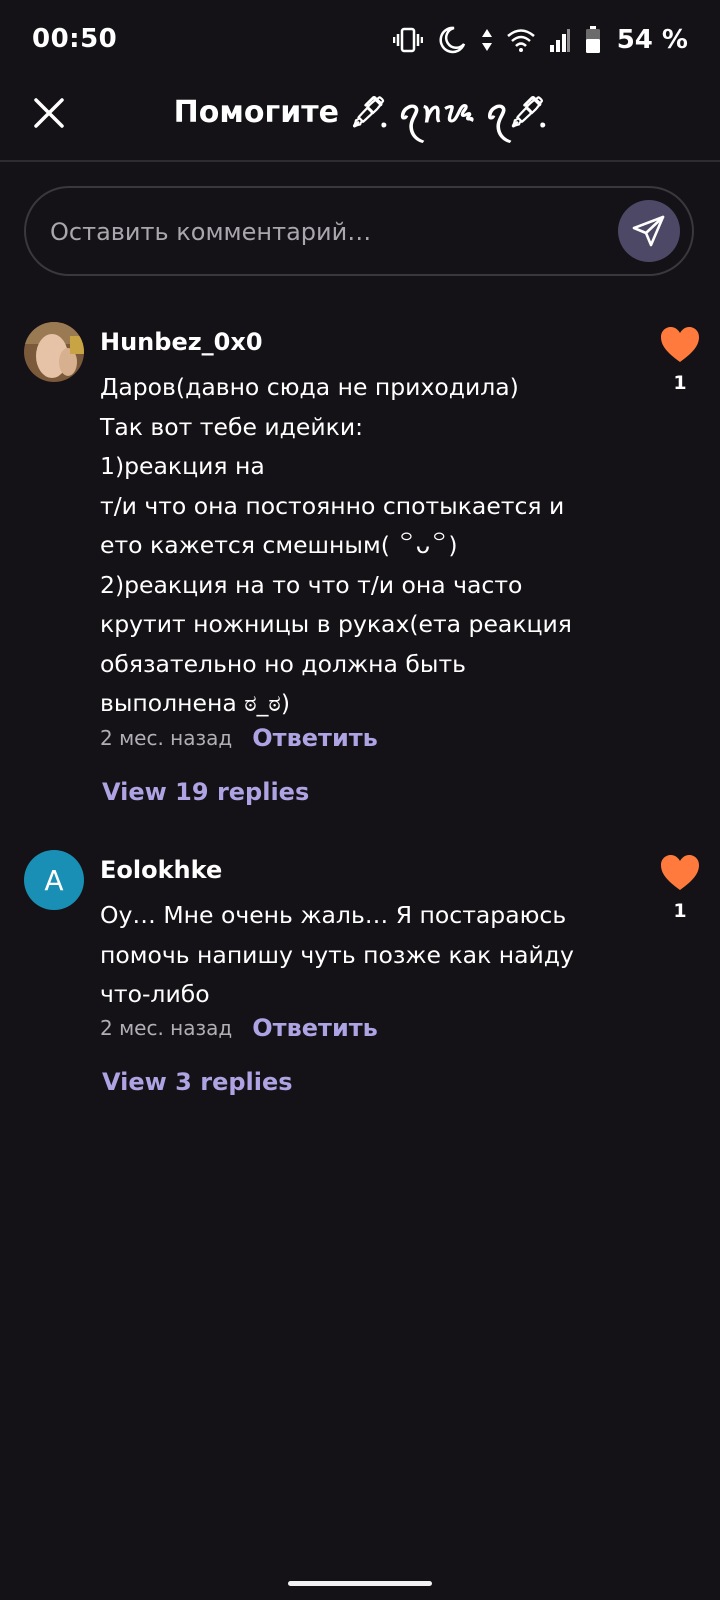  I want to click on send-icon, so click(648, 231).